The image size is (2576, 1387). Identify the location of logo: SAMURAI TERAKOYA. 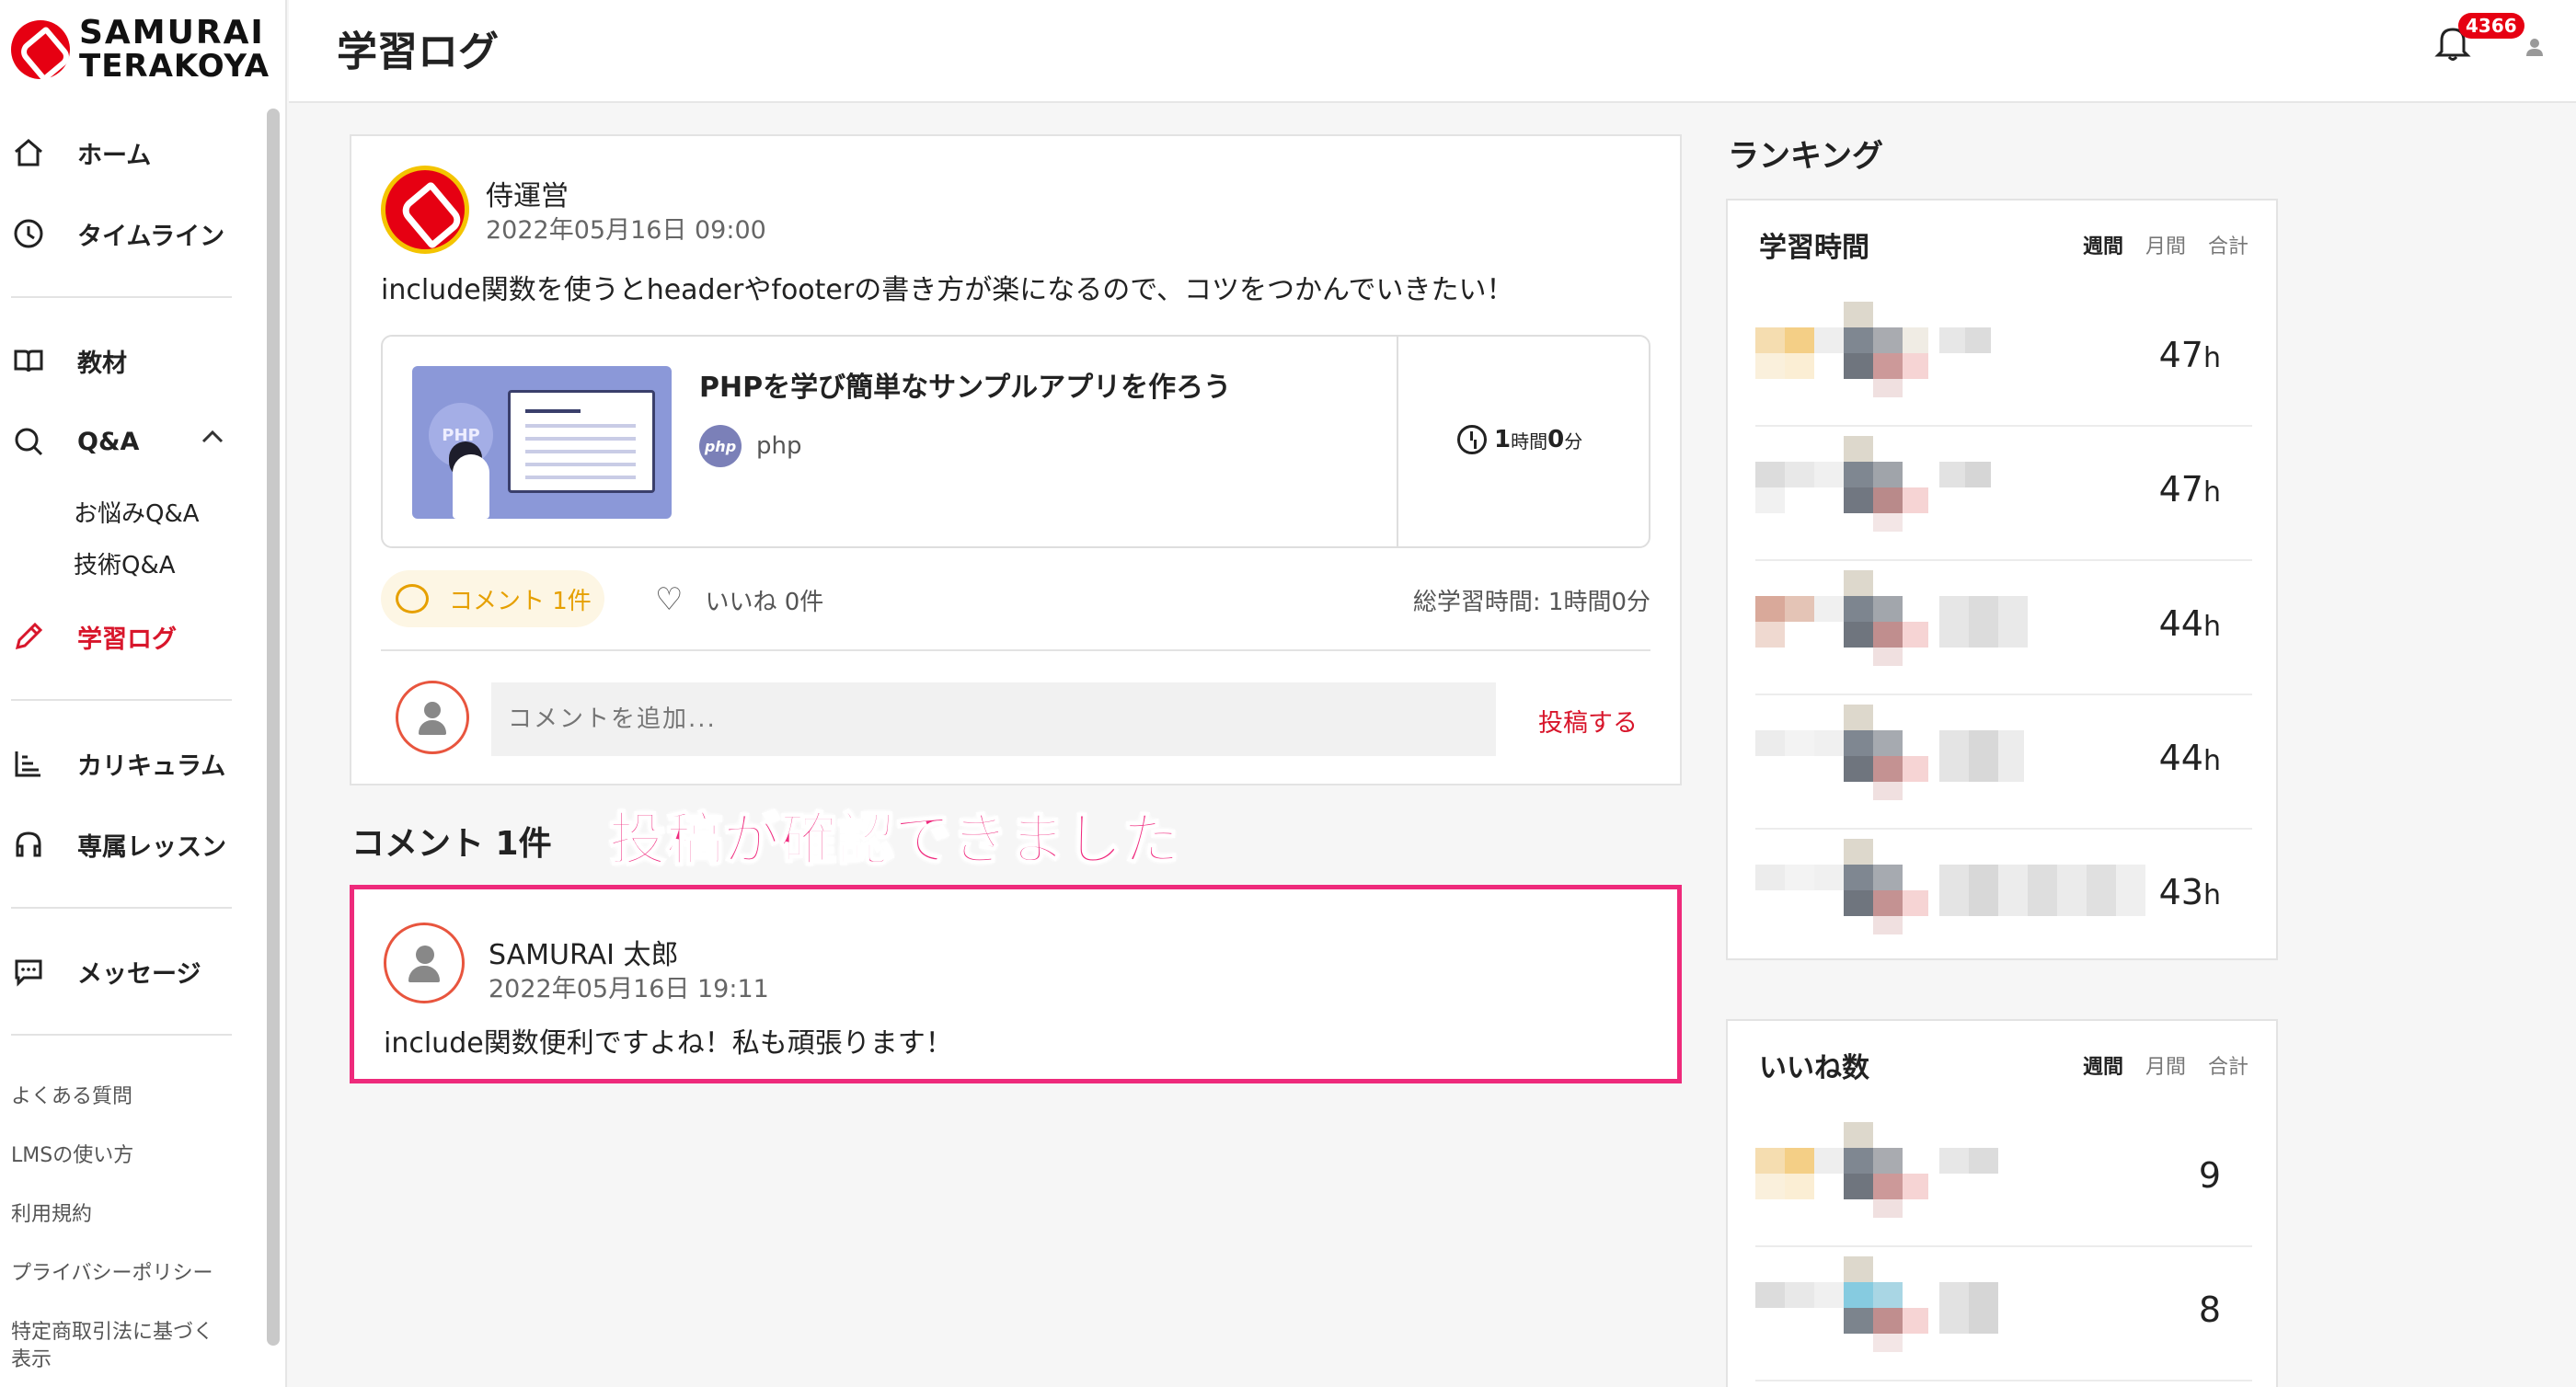
(140, 49).